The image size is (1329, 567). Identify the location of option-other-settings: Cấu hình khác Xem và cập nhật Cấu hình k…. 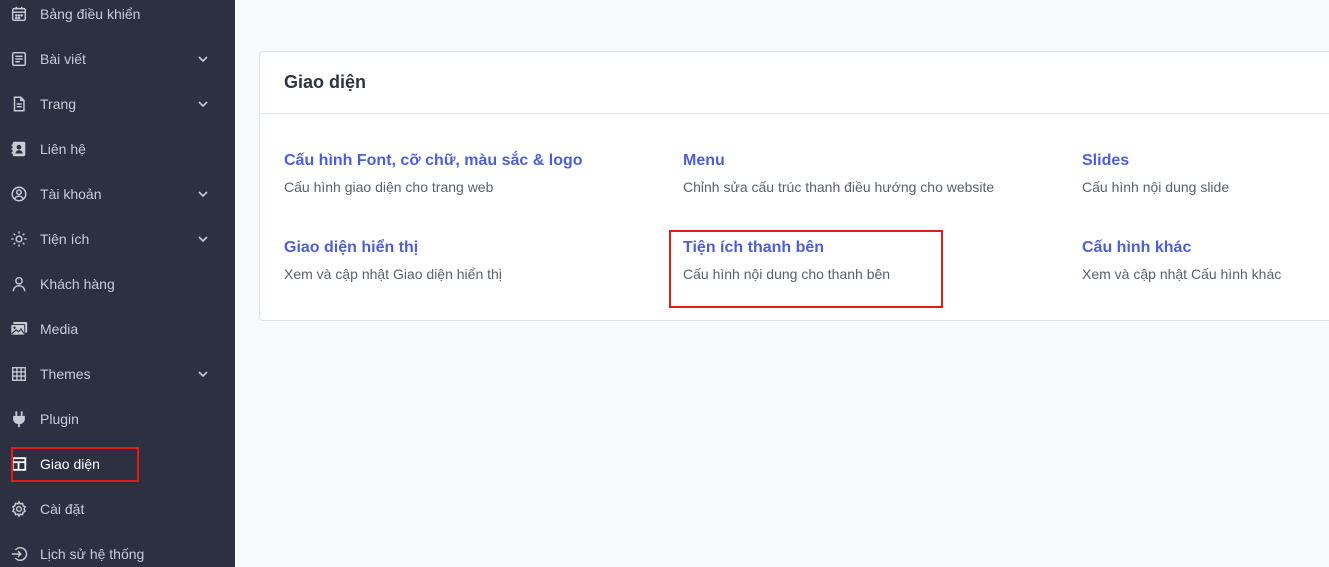
(1181, 260).